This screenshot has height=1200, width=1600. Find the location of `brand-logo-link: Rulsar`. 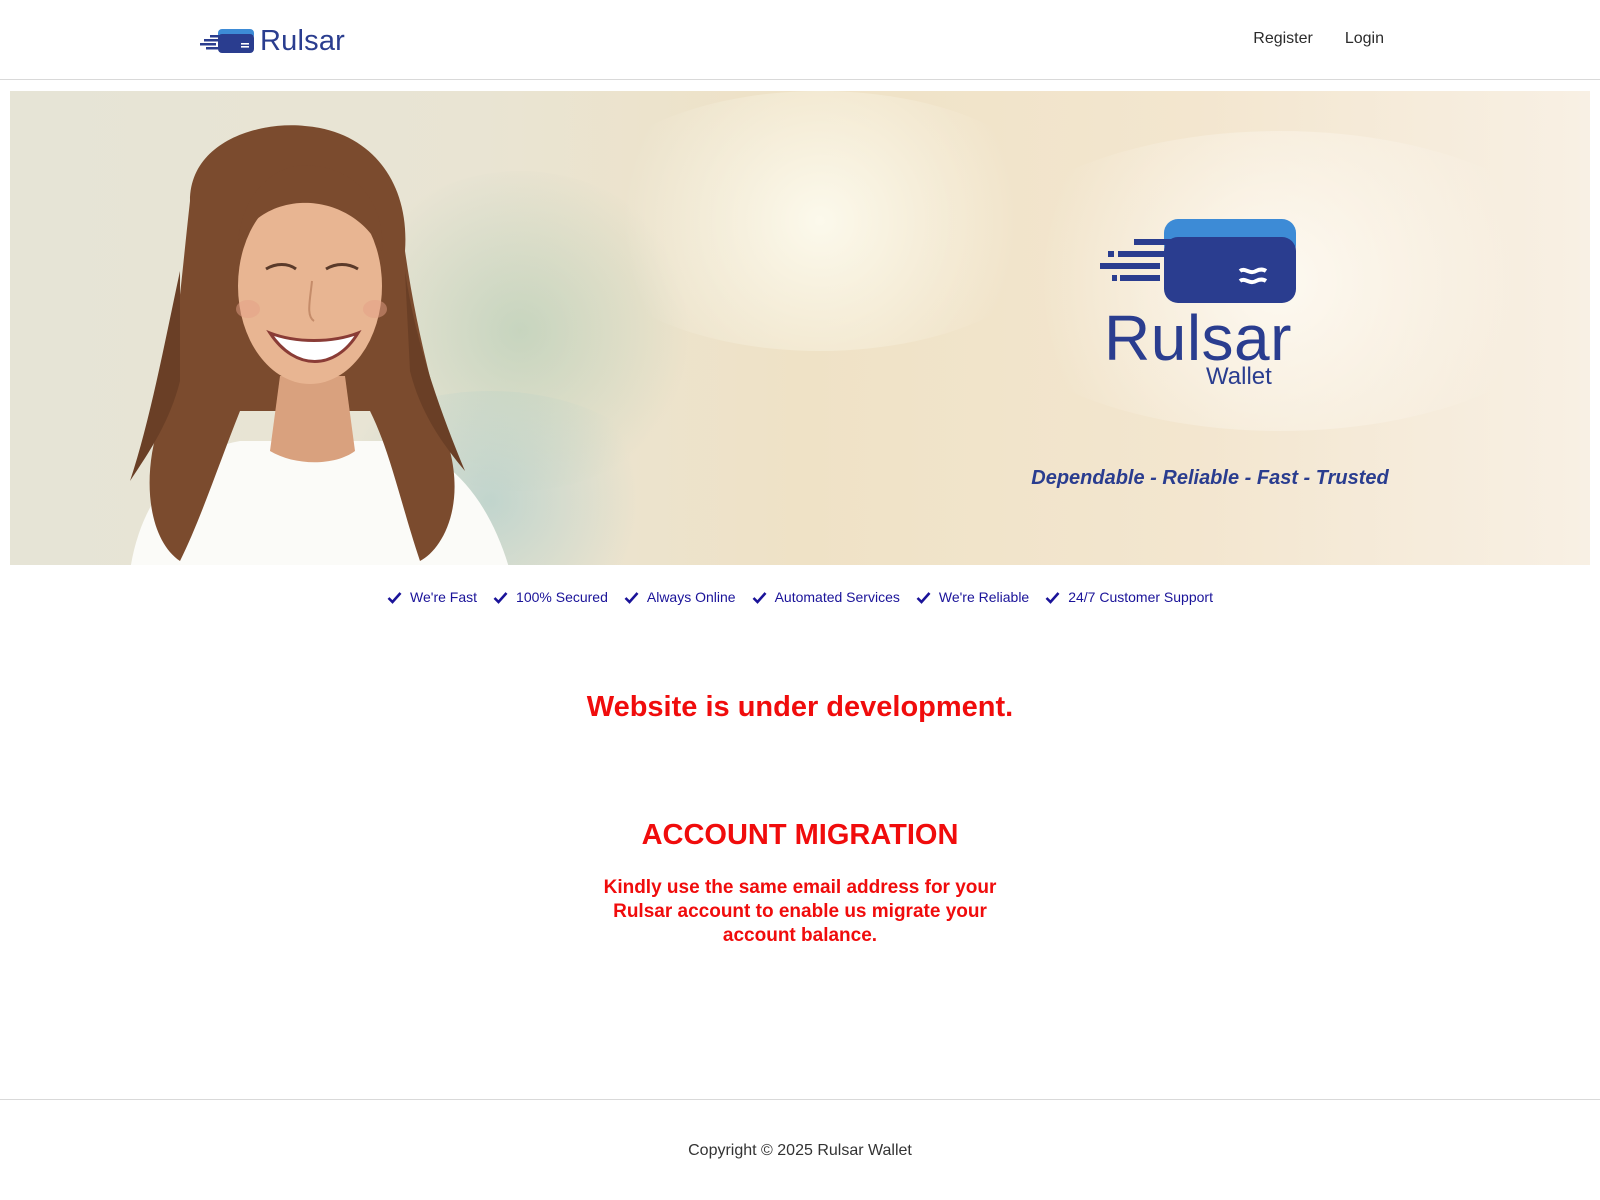

brand-logo-link: Rulsar is located at coordinates (272, 41).